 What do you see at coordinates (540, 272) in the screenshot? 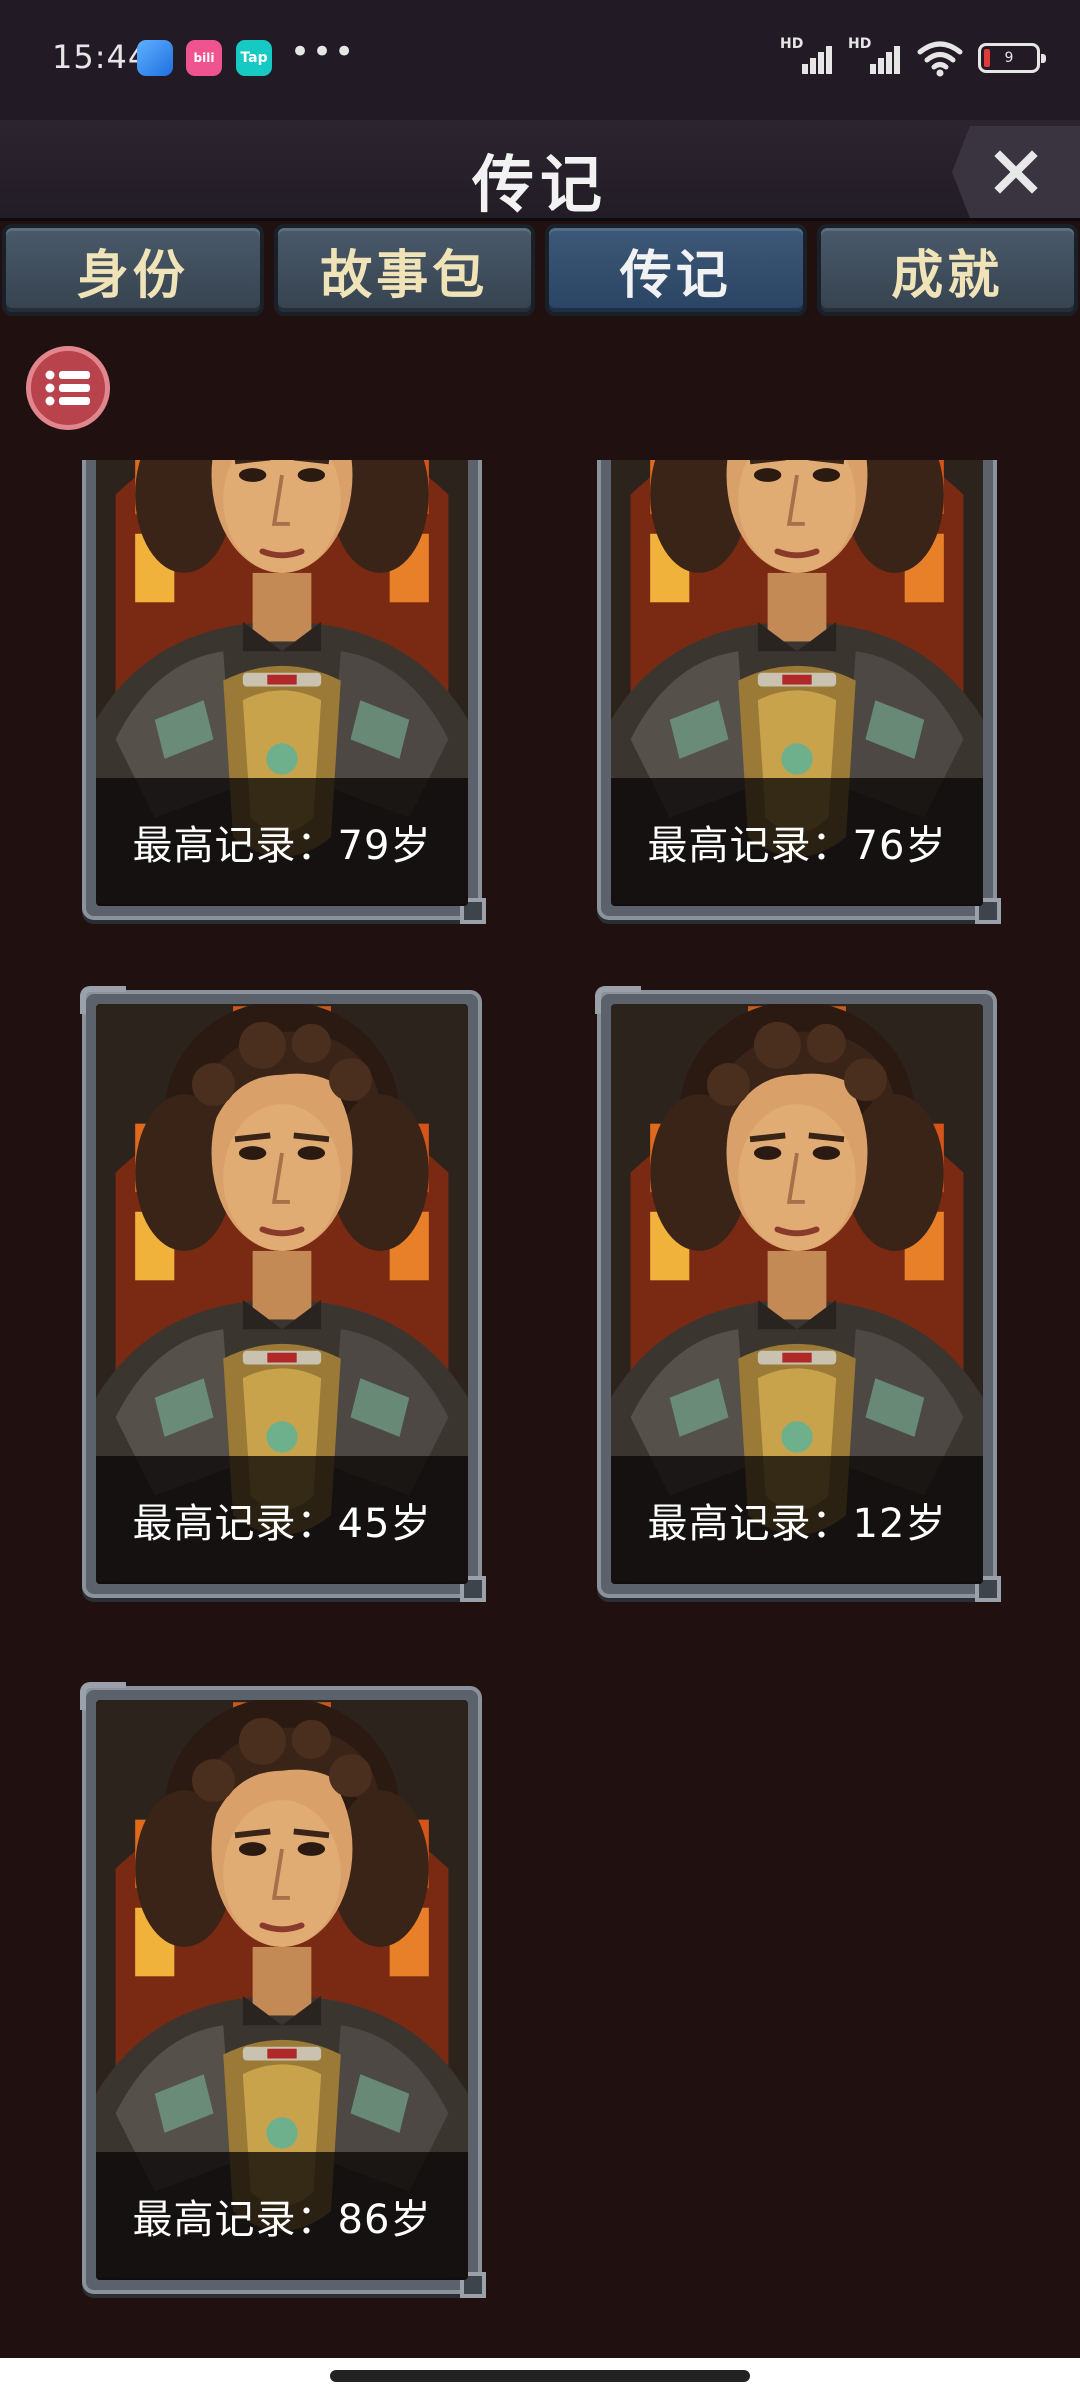
I see `tab-bar: 身份 故事包 传记 成就` at bounding box center [540, 272].